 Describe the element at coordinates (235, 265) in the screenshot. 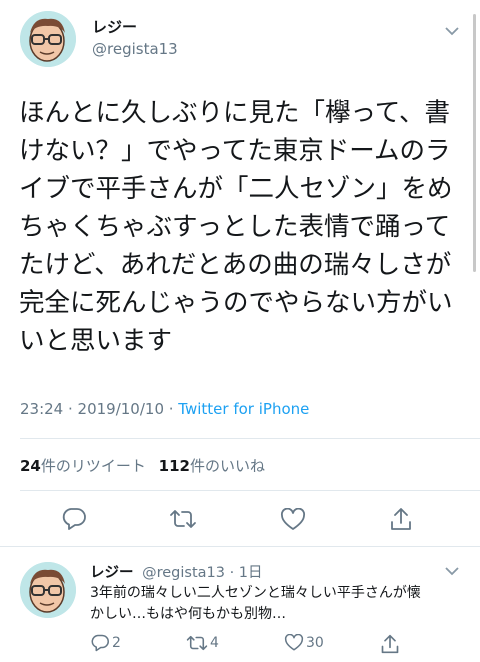

I see `tweet-text-line: たけど、あれだとあの曲の瑞々しさが` at that location.